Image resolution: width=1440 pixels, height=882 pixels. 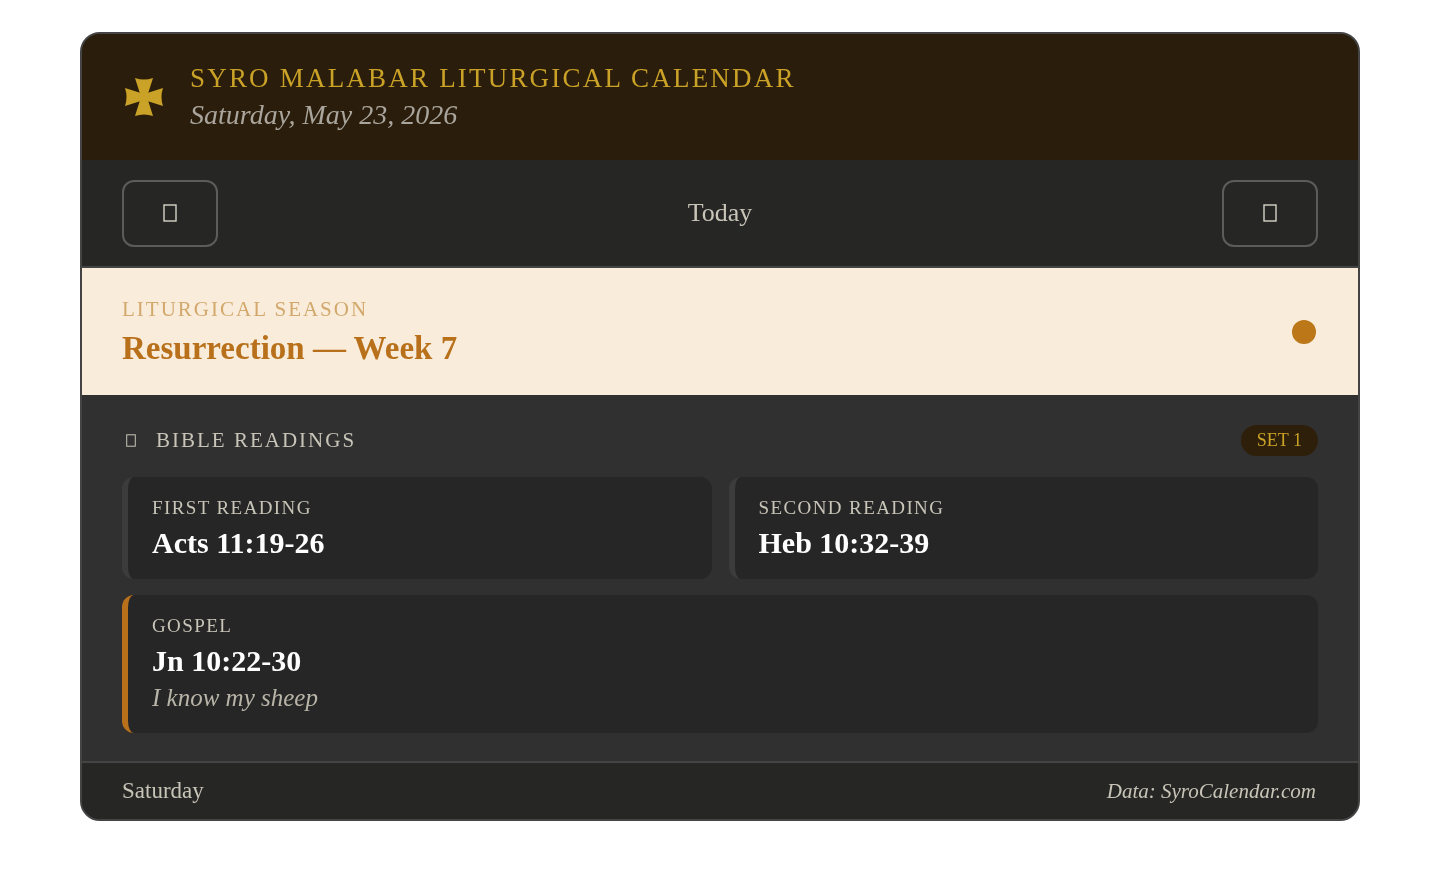 I want to click on reading-reference: Jn 10:22-30, so click(x=227, y=661).